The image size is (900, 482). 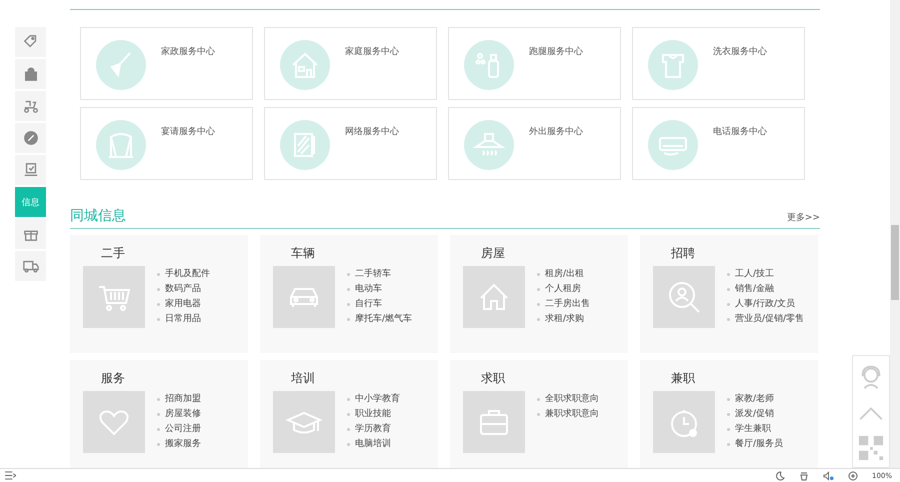 What do you see at coordinates (779, 475) in the screenshot?
I see `moon-icon` at bounding box center [779, 475].